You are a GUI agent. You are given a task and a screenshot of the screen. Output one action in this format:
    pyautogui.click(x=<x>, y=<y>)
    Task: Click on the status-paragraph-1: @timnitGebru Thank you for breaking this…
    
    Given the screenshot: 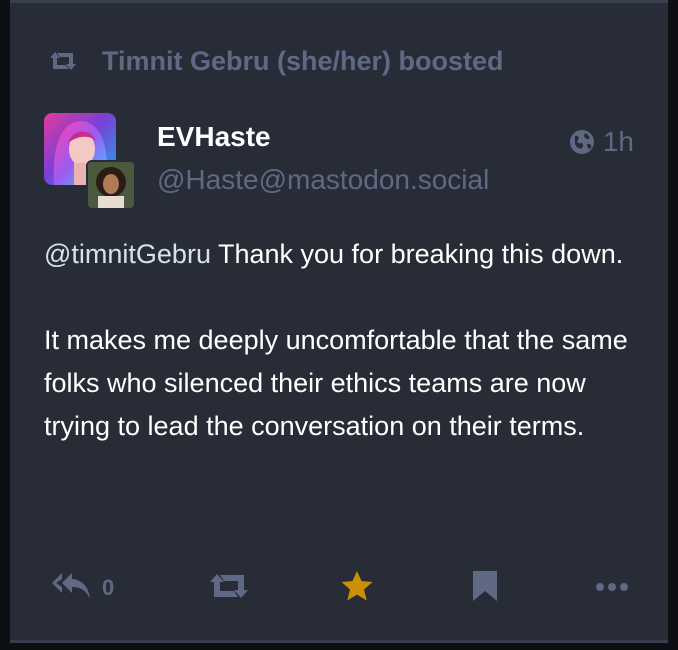 What is the action you would take?
    pyautogui.click(x=344, y=254)
    